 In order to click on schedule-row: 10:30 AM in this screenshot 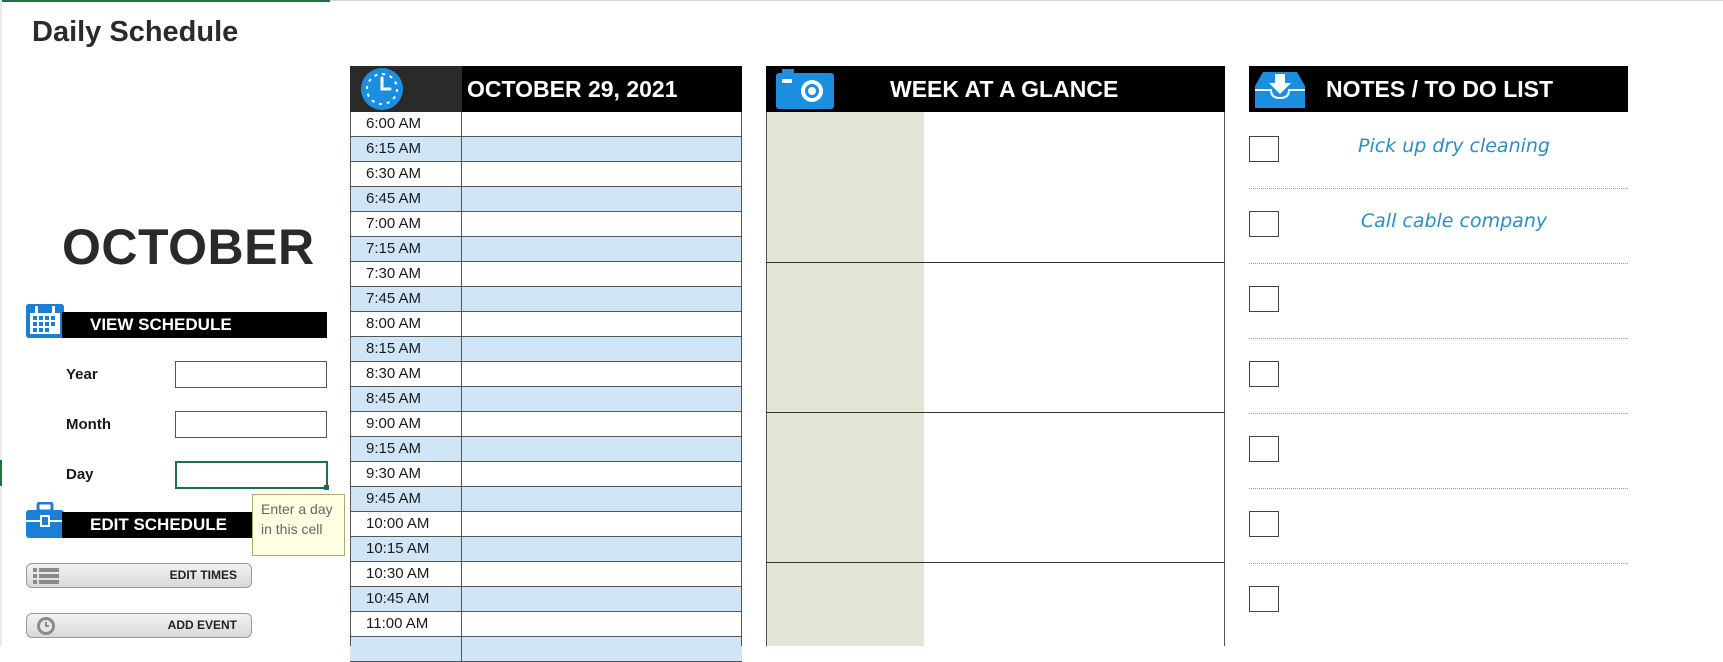, I will do `click(546, 574)`.